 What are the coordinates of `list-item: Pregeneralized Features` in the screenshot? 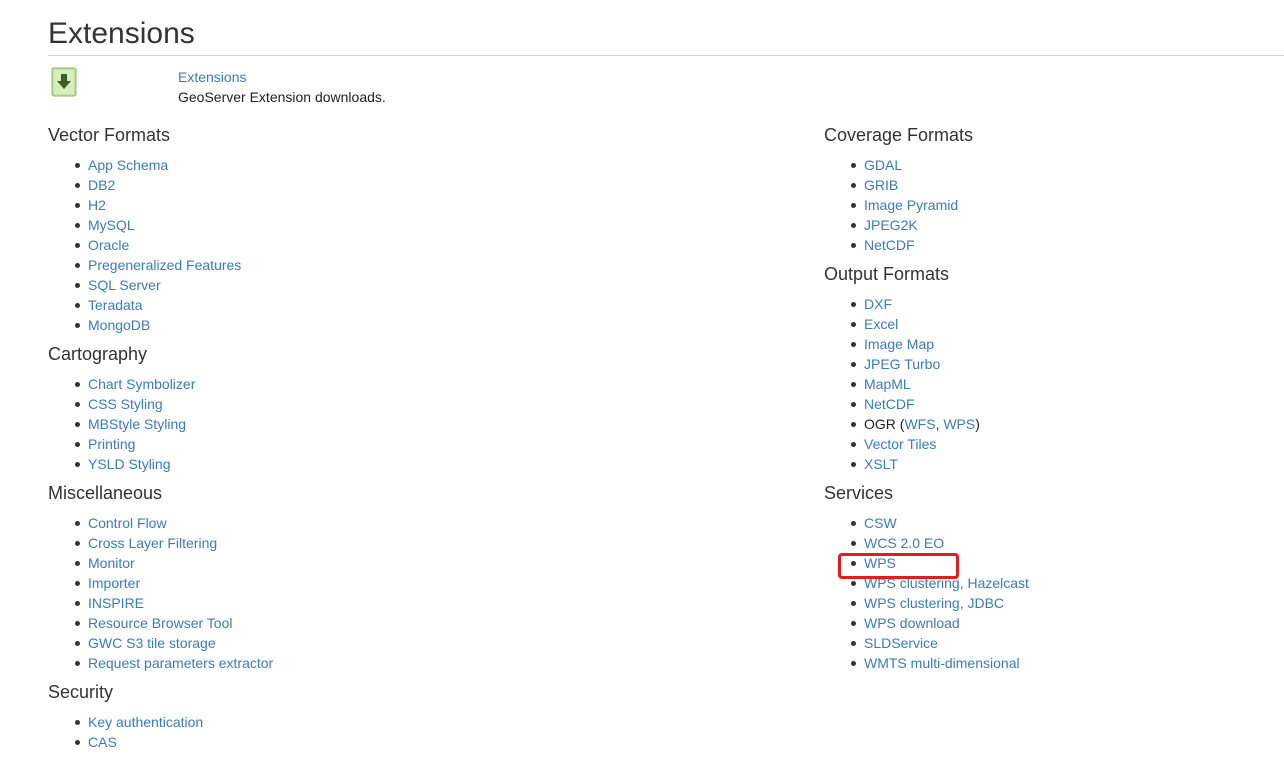 It's located at (160, 265).